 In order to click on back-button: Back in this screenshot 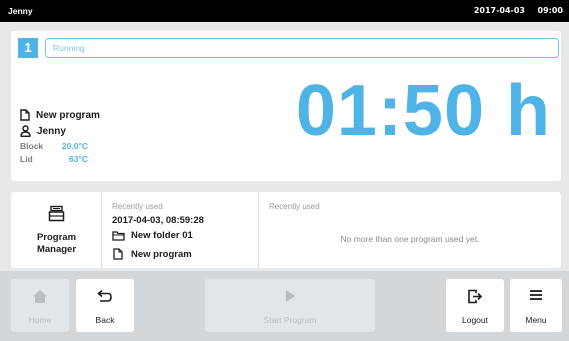, I will do `click(105, 305)`.